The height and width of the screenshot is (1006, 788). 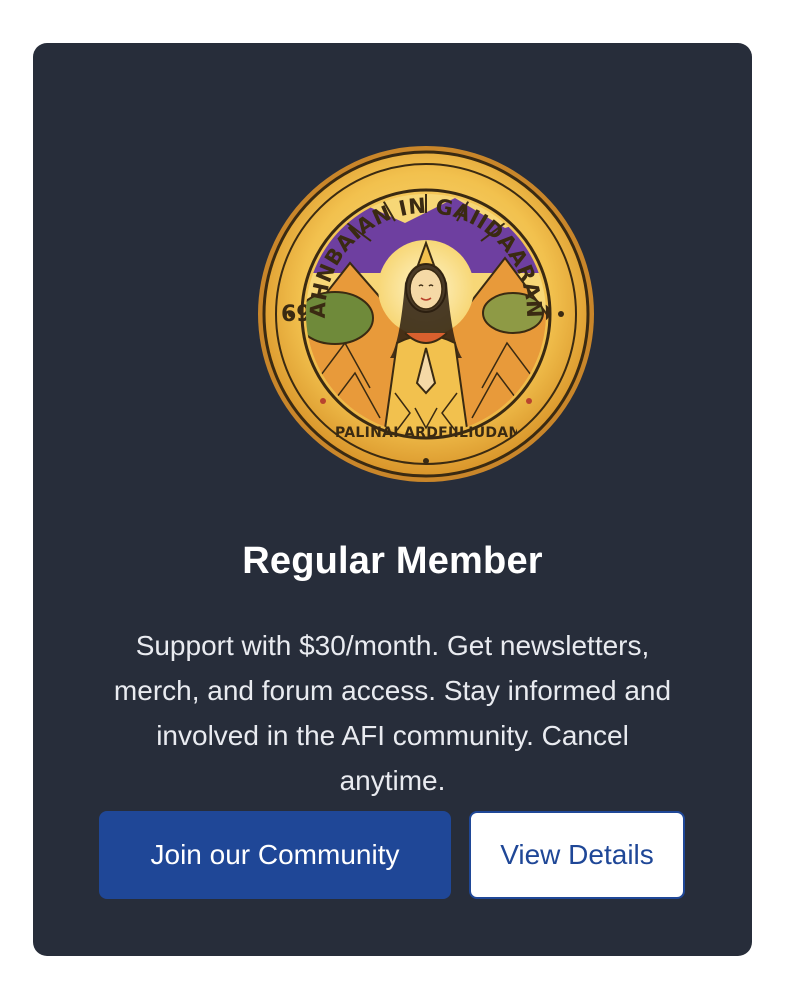 What do you see at coordinates (392, 561) in the screenshot?
I see `card-title: Regular Member` at bounding box center [392, 561].